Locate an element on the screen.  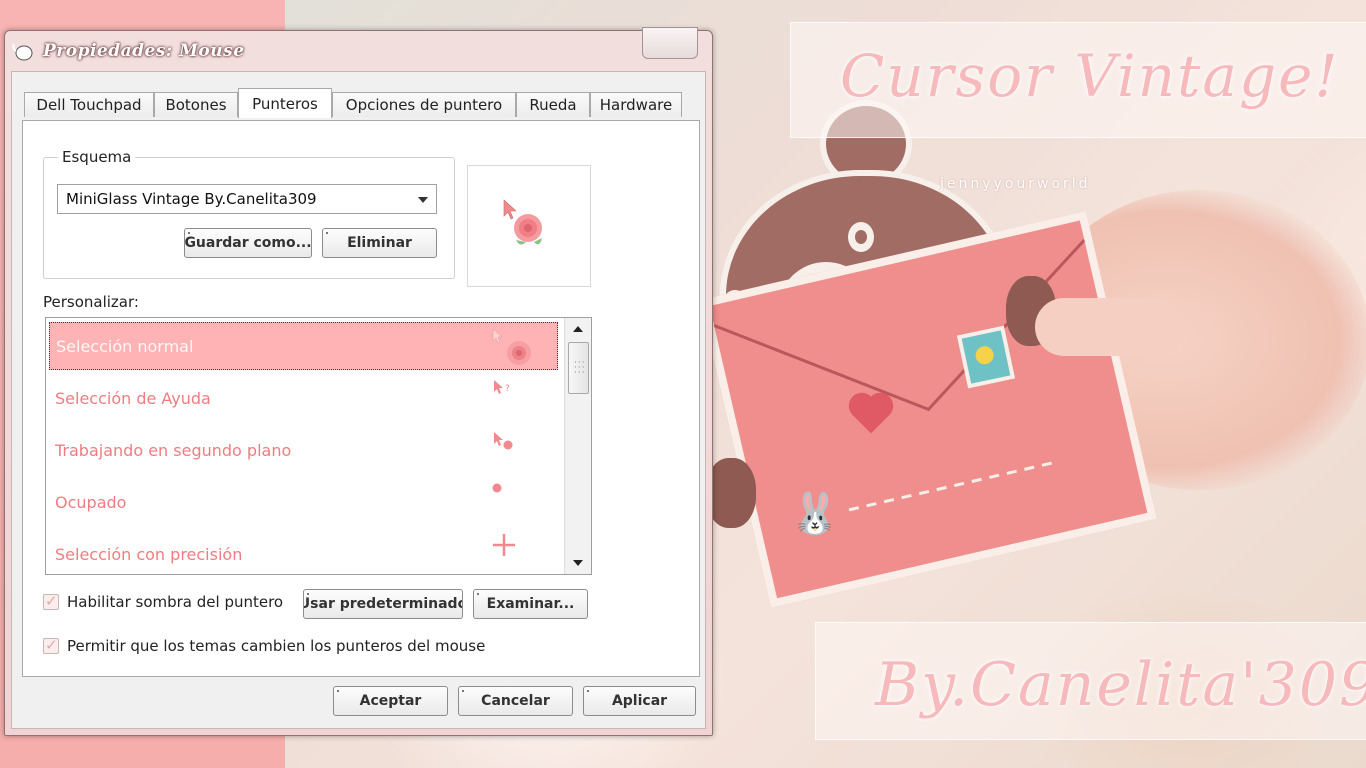
busy-cursor-icon is located at coordinates (497, 488).